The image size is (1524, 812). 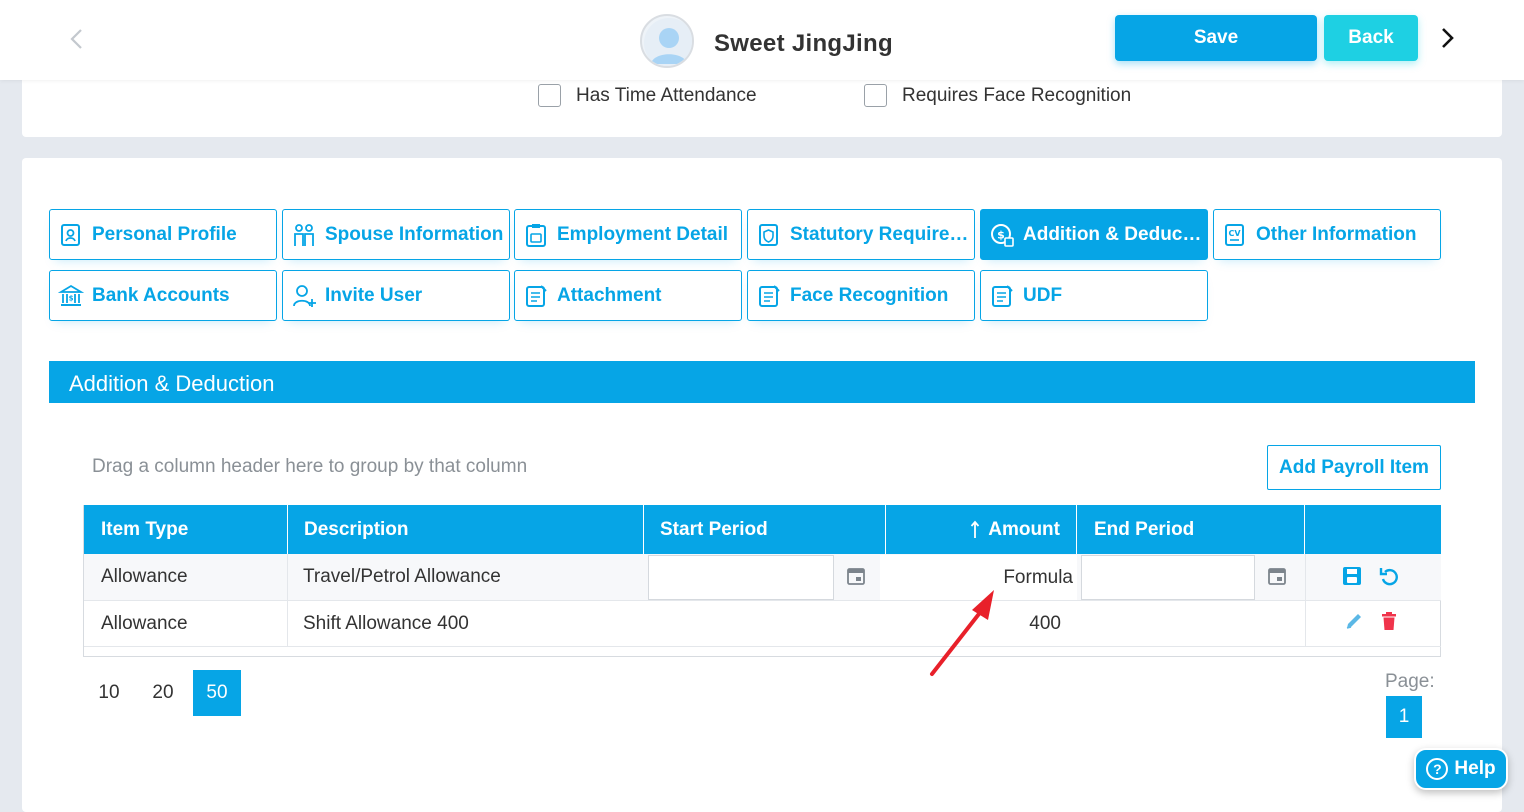 I want to click on section-header: Addition & Deduction, so click(x=762, y=382).